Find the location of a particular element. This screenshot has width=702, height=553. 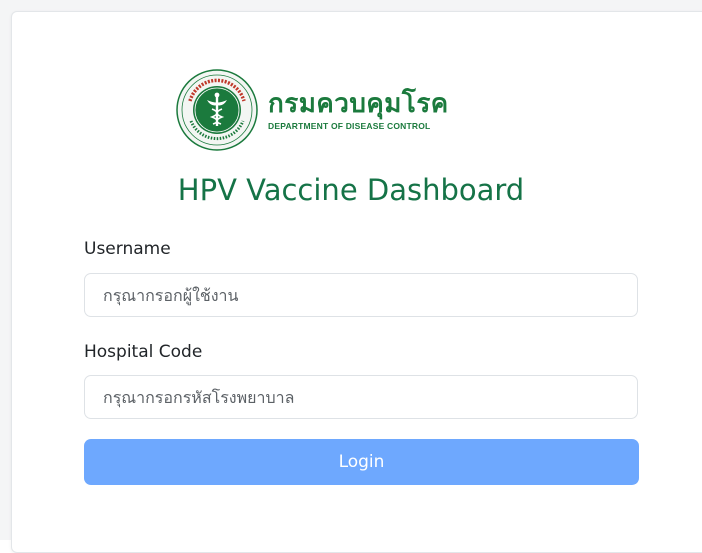

username-input is located at coordinates (361, 295).